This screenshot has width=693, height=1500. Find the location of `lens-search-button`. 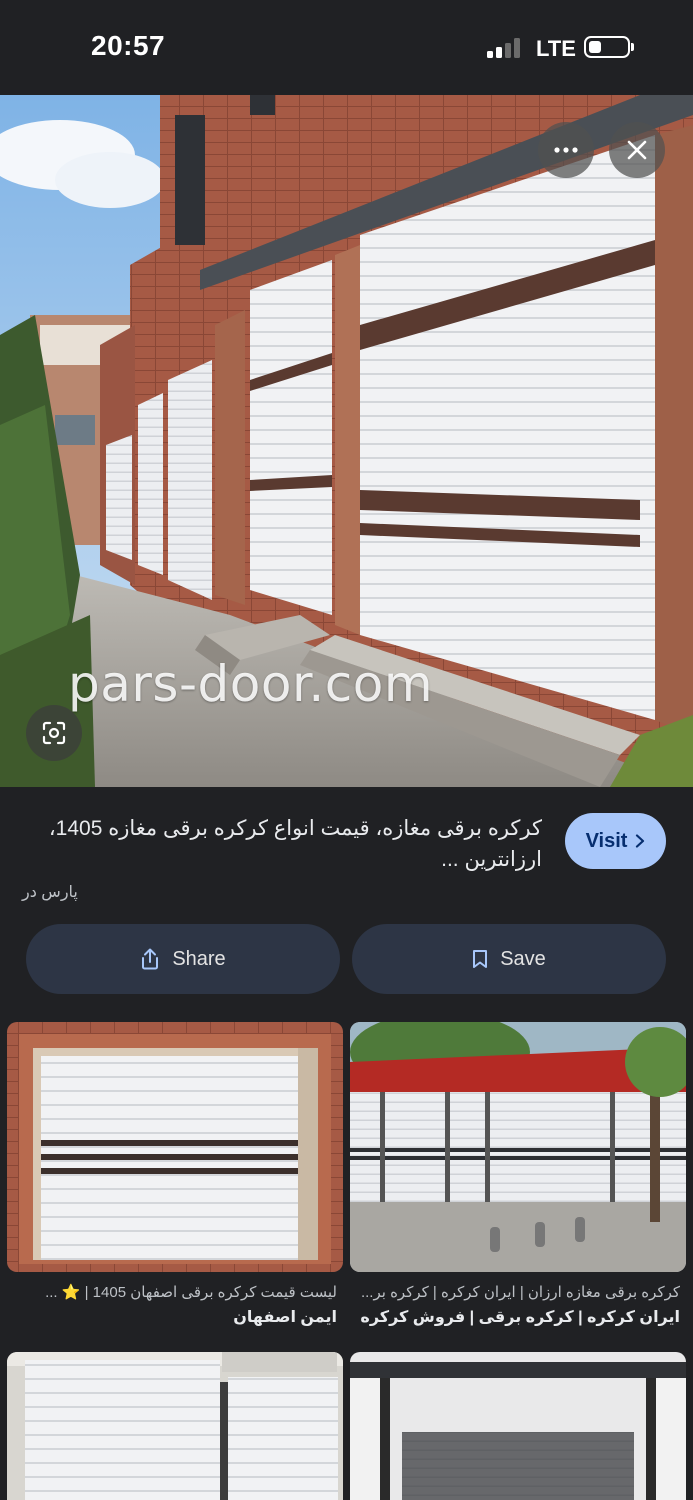

lens-search-button is located at coordinates (54, 733).